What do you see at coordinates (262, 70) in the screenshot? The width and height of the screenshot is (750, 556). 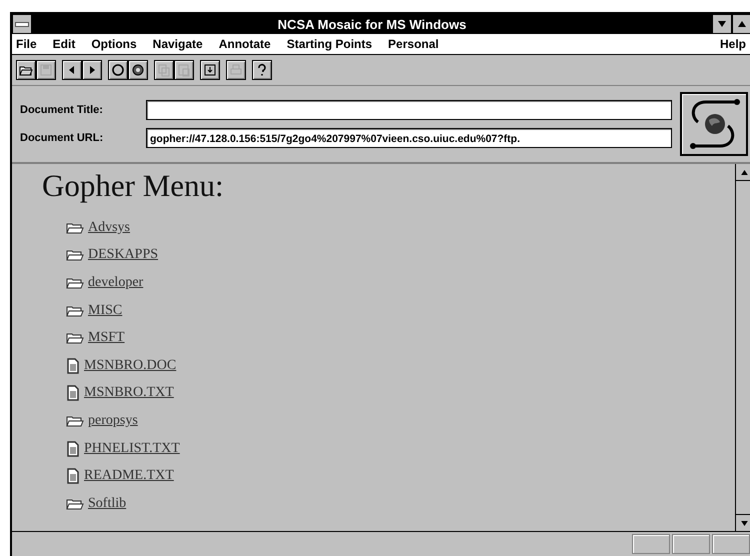 I see `toolbar-help-button` at bounding box center [262, 70].